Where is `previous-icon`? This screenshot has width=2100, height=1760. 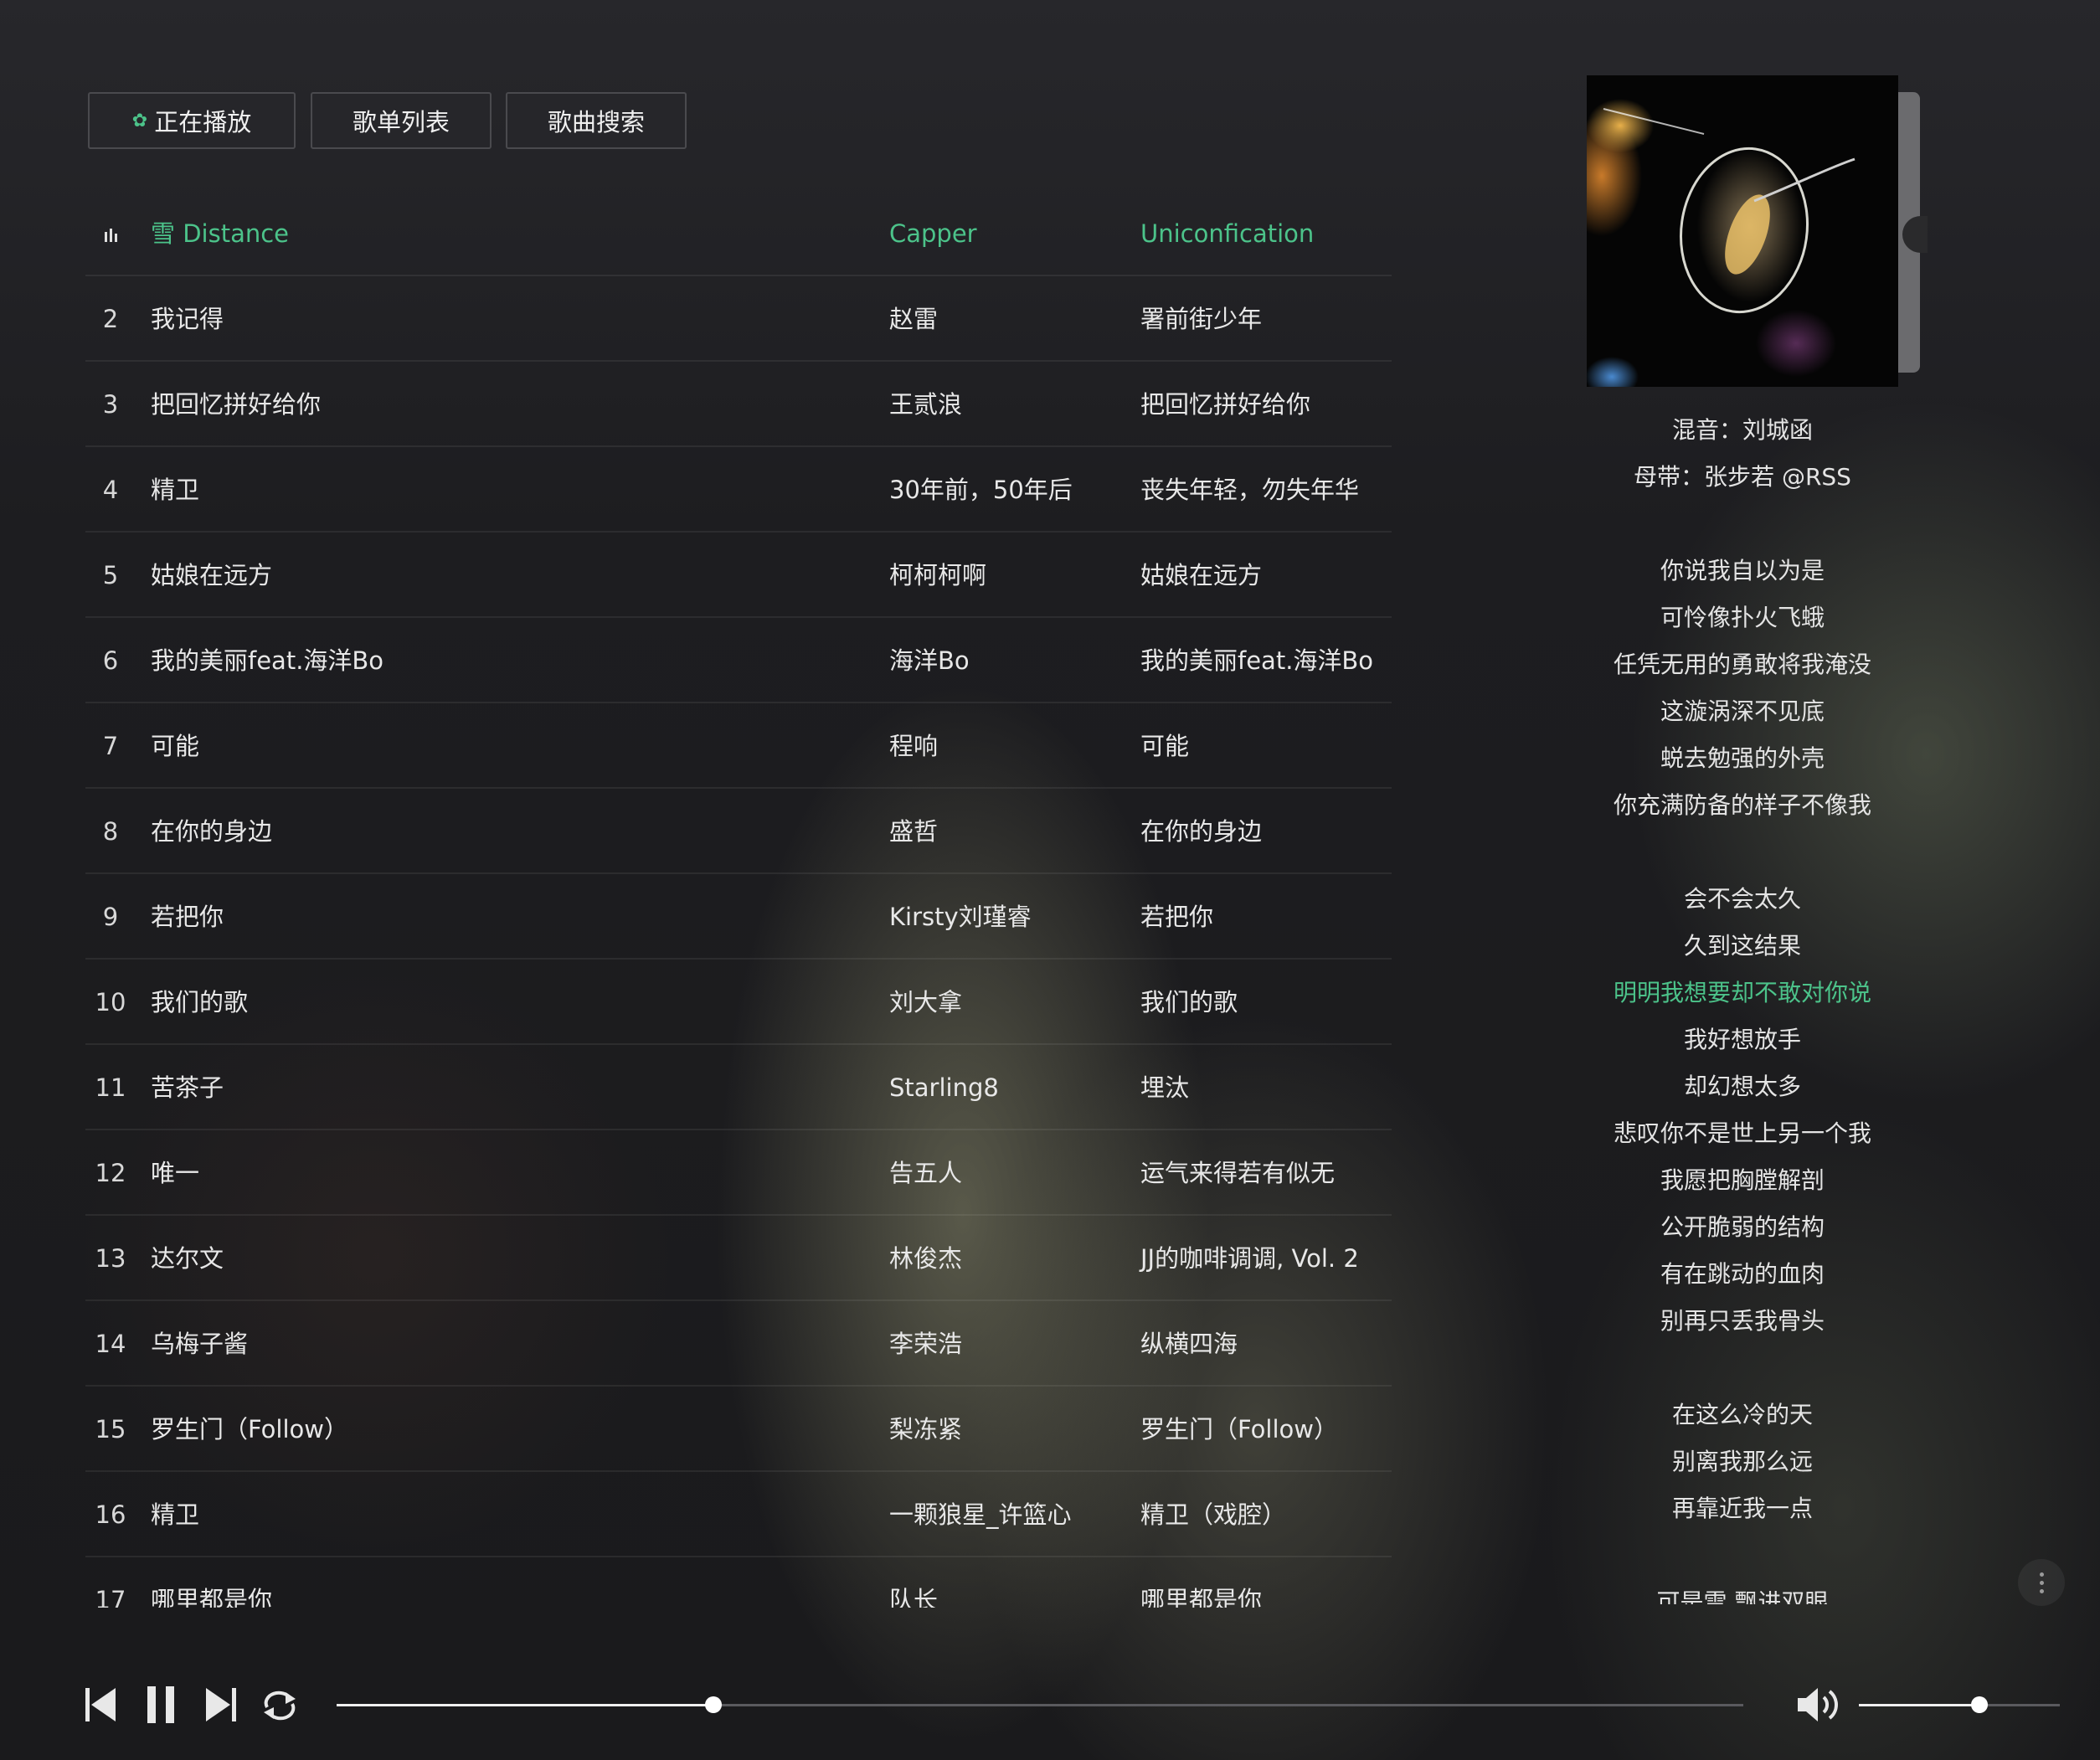 previous-icon is located at coordinates (101, 1704).